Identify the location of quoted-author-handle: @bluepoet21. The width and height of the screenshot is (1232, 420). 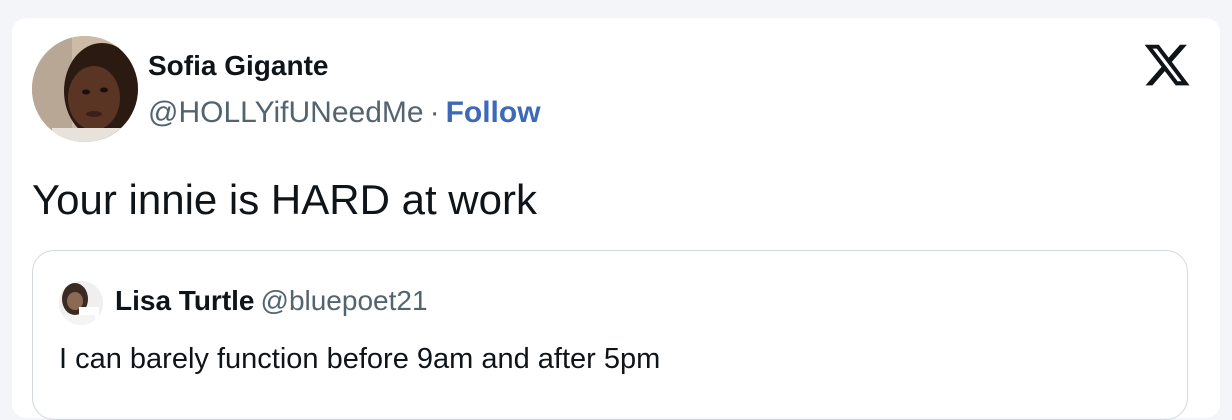
(344, 300).